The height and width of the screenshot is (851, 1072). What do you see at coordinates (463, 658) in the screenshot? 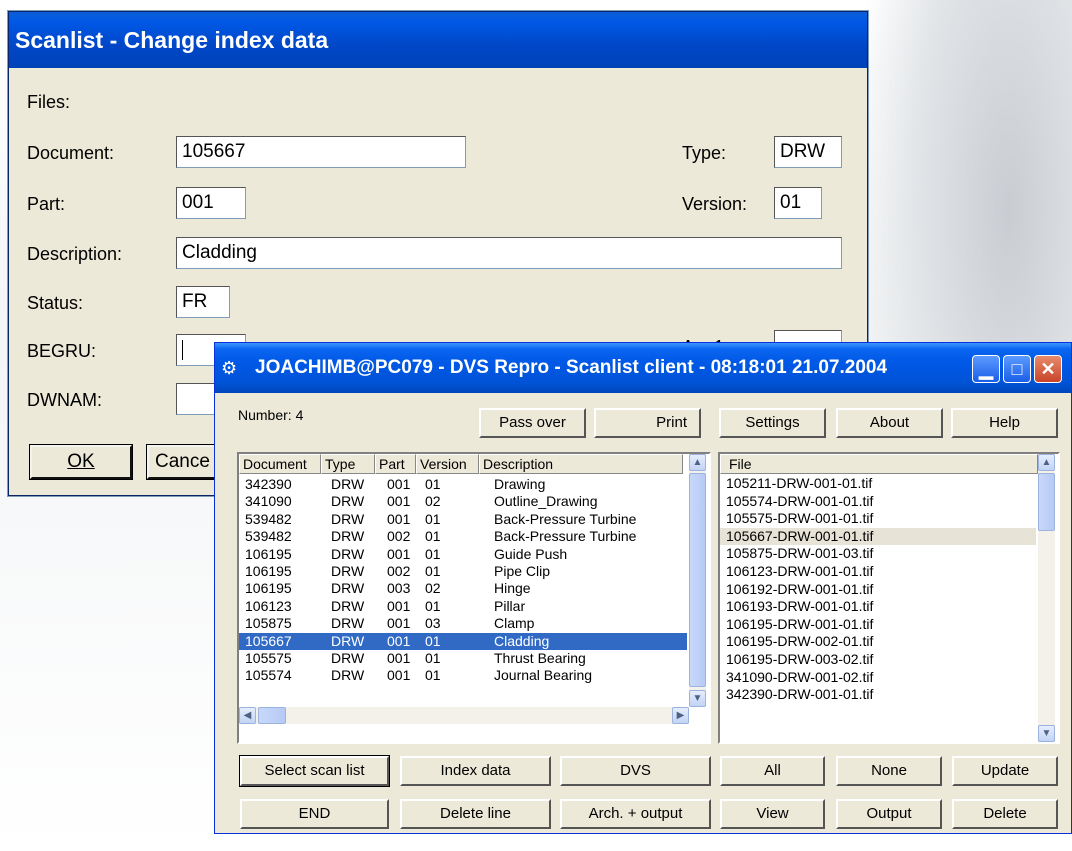
I see `table-row: 105575 DRW 001 01 Thrust Bearing` at bounding box center [463, 658].